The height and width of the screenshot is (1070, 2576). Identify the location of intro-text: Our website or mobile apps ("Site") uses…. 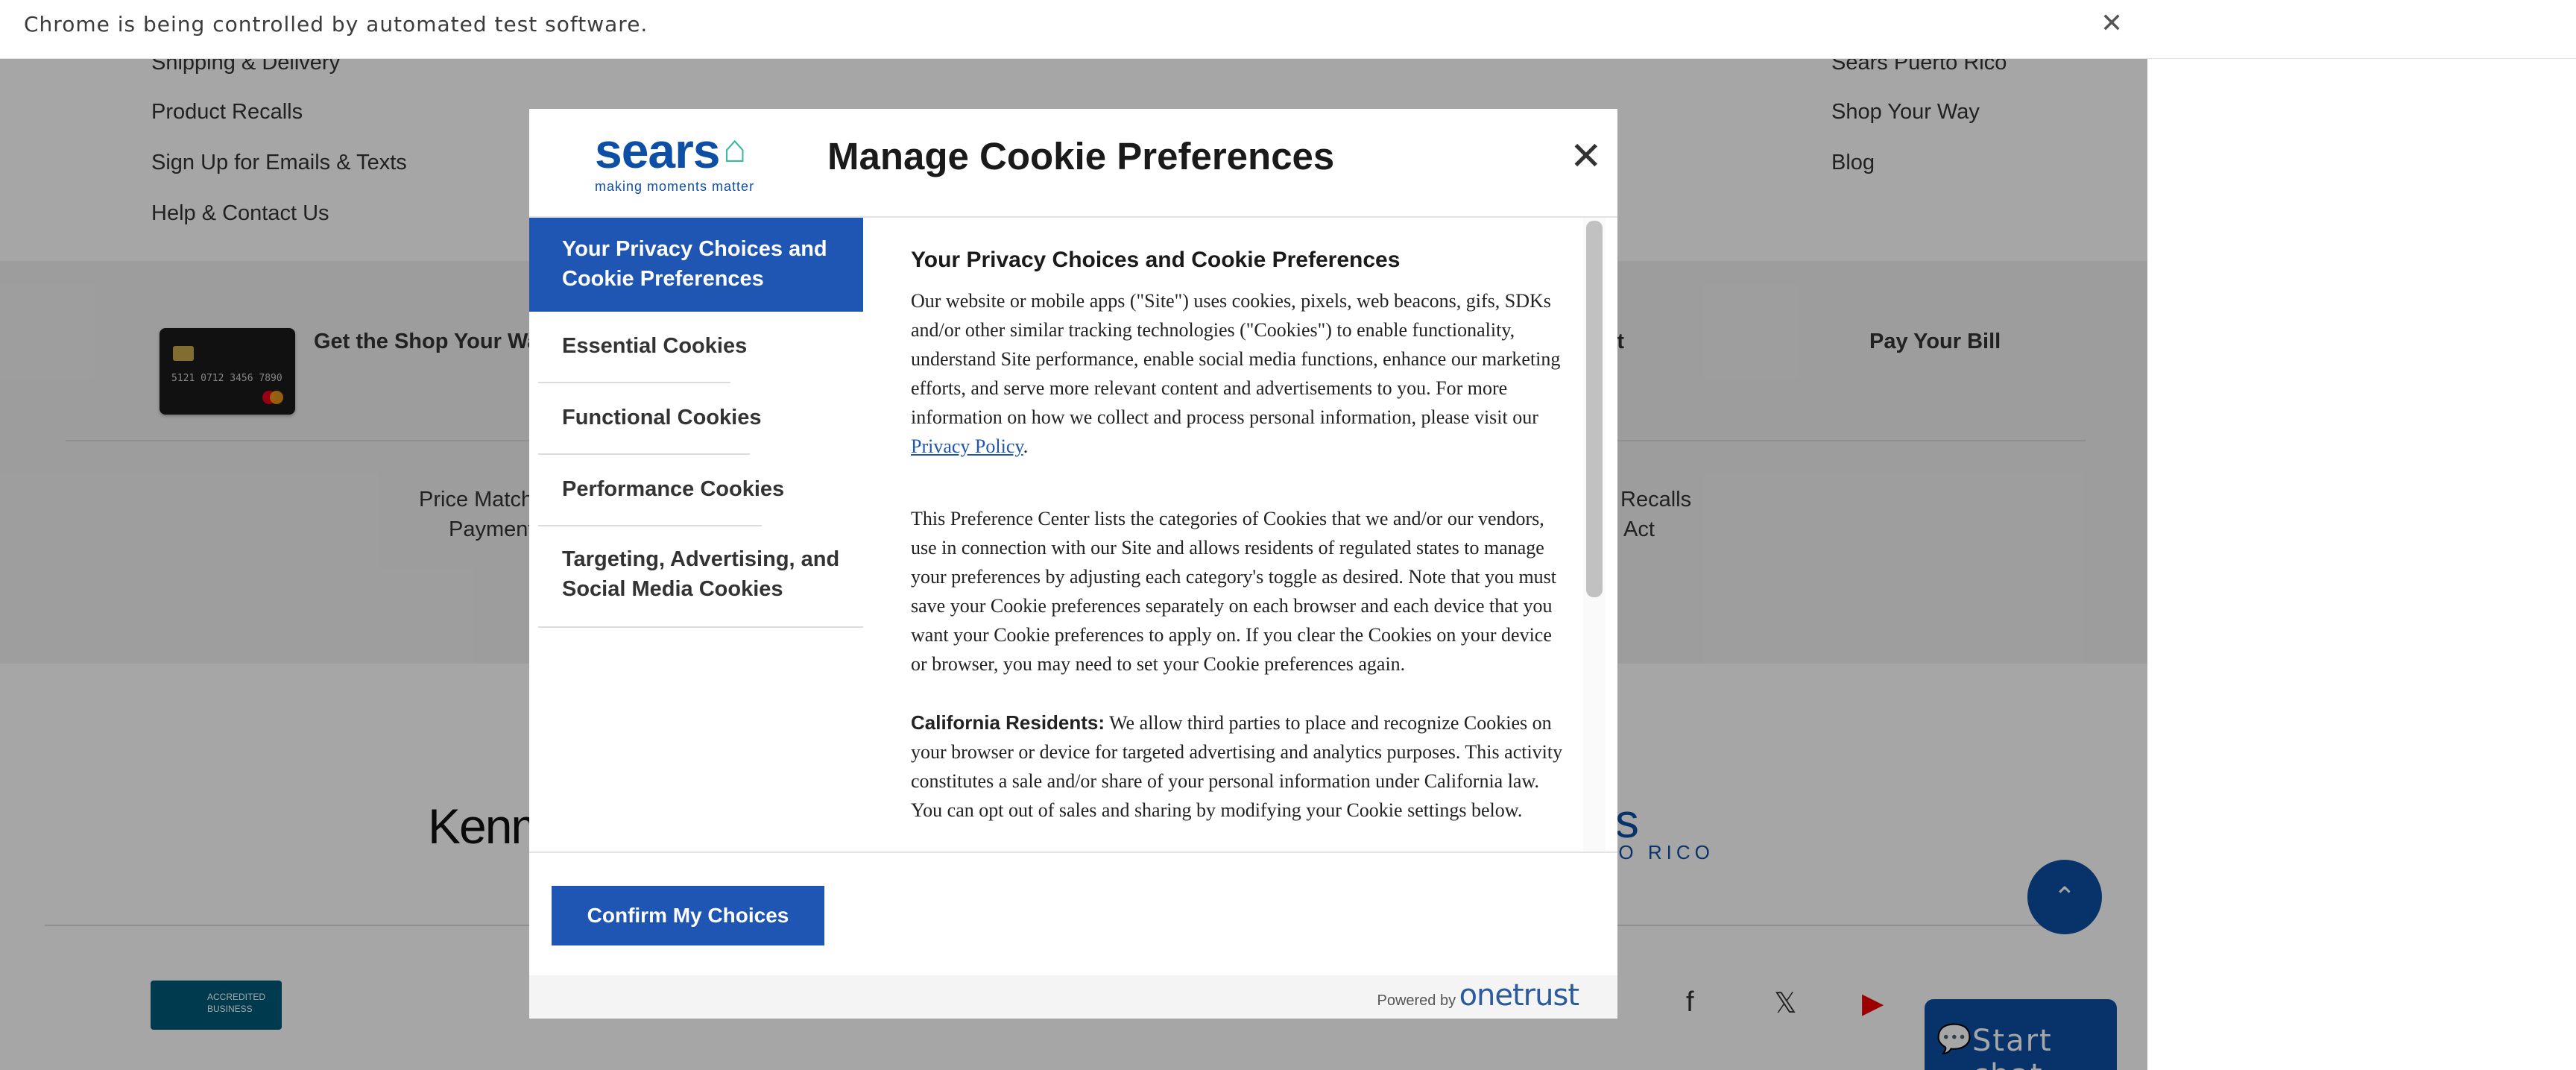
(1236, 359).